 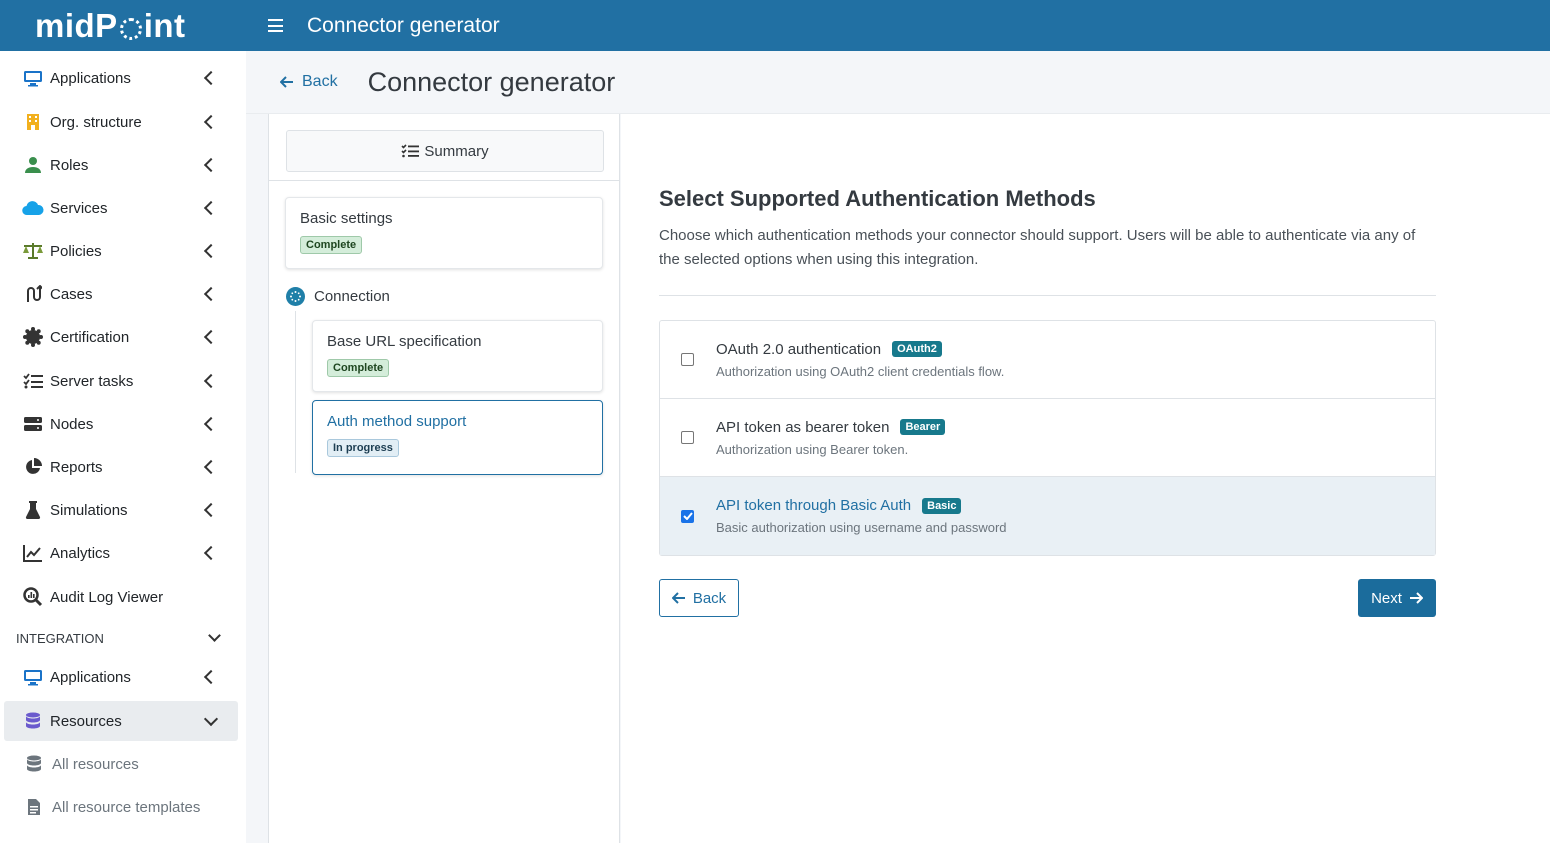 What do you see at coordinates (33, 597) in the screenshot?
I see `search-chart-icon` at bounding box center [33, 597].